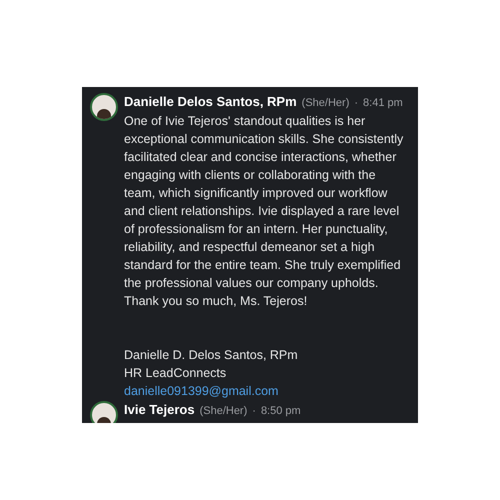 The width and height of the screenshot is (500, 500). Describe the element at coordinates (280, 411) in the screenshot. I see `message-time: 8:50 pm` at that location.